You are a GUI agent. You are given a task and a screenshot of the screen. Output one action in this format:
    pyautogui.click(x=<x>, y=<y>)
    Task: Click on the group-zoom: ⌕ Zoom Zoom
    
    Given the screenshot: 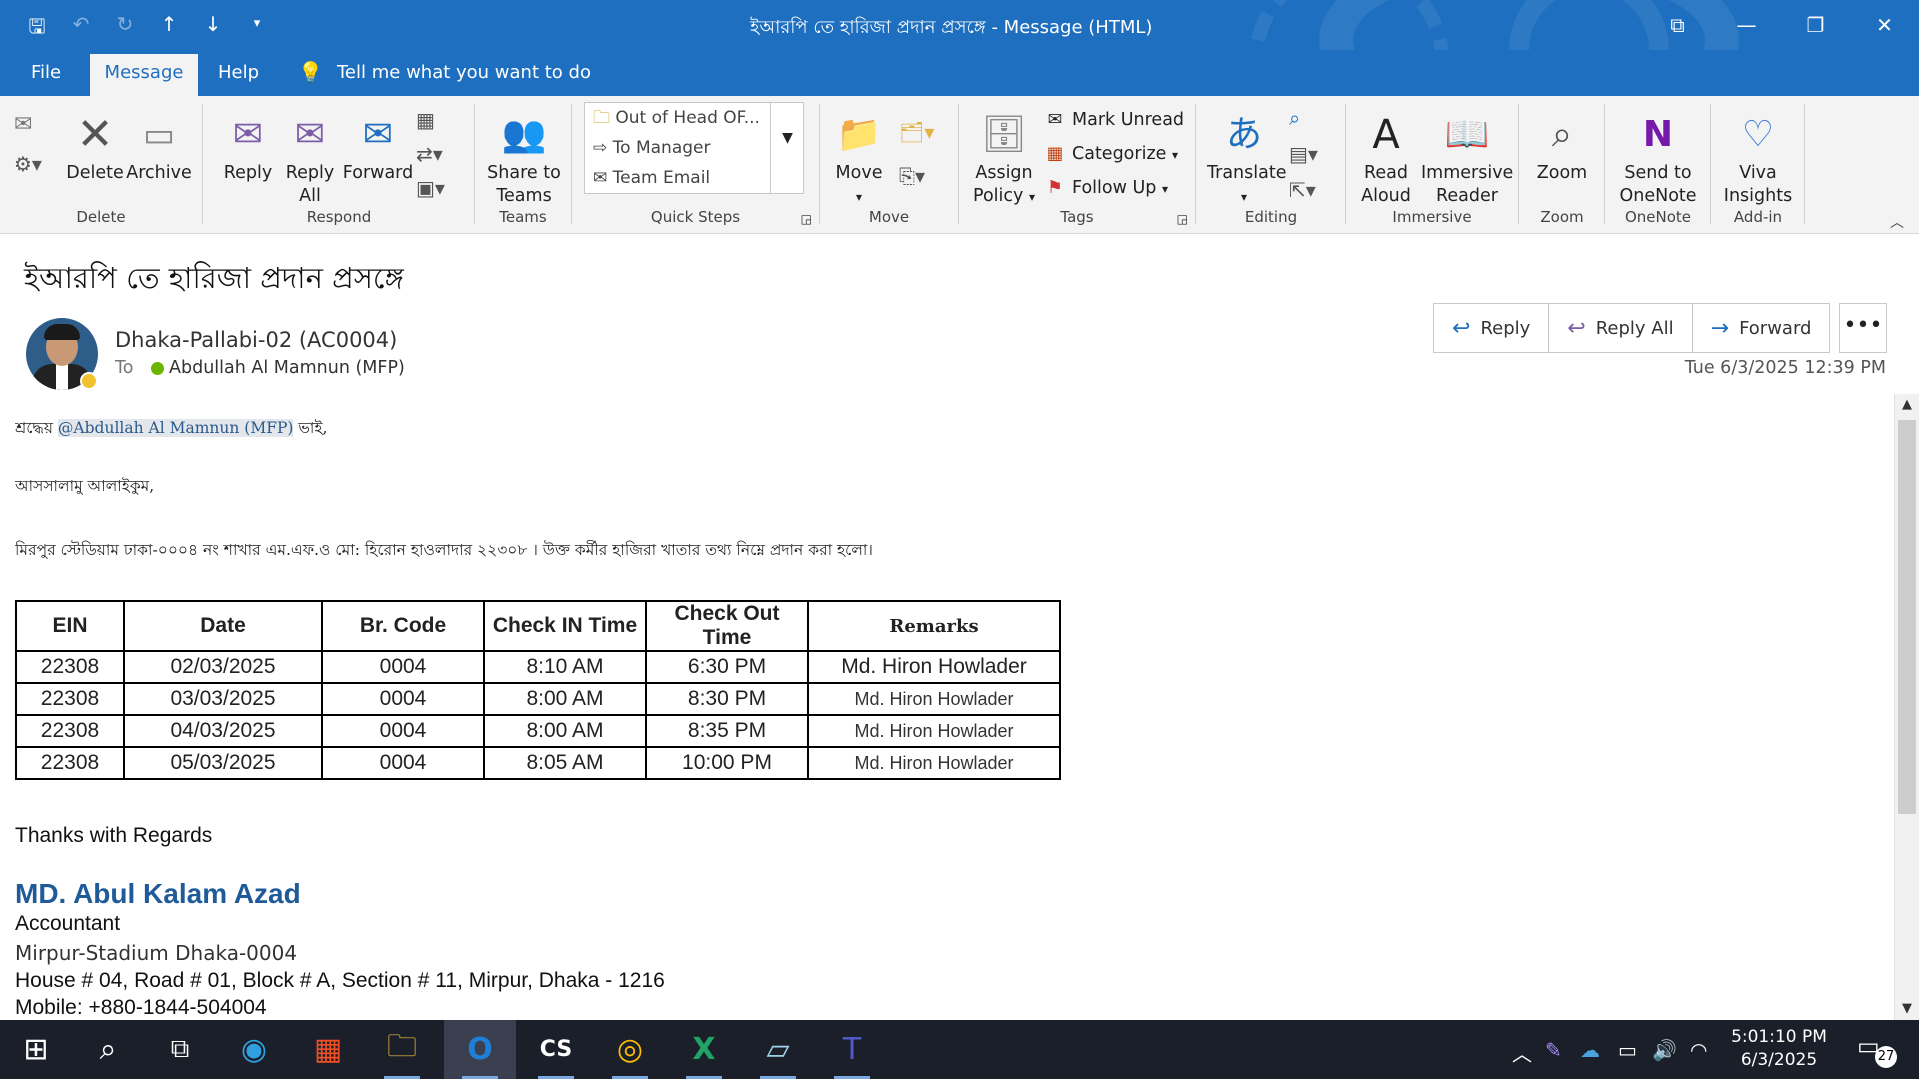 What is the action you would take?
    pyautogui.click(x=1562, y=166)
    